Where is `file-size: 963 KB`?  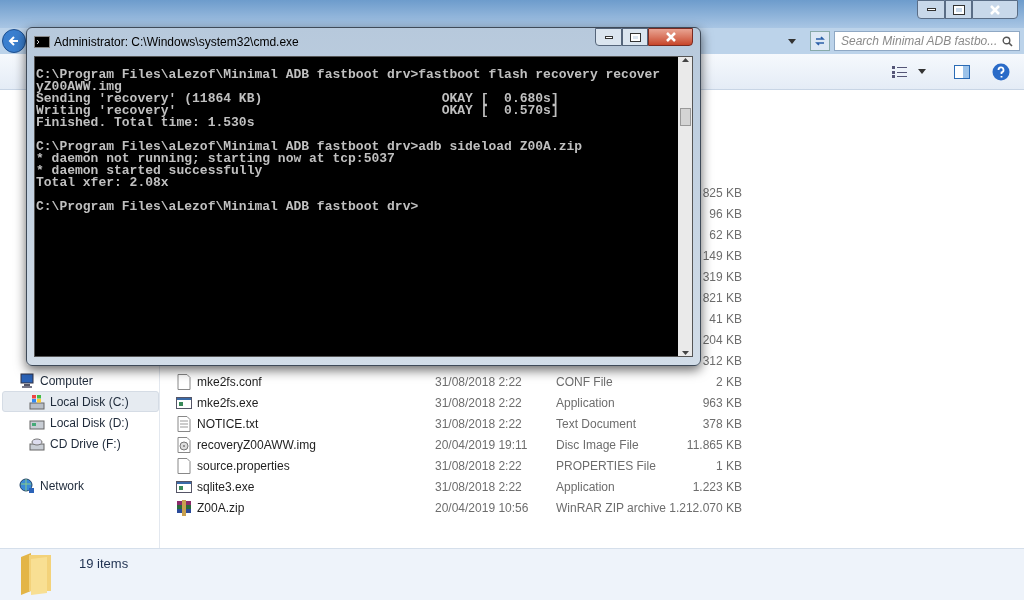 file-size: 963 KB is located at coordinates (722, 403).